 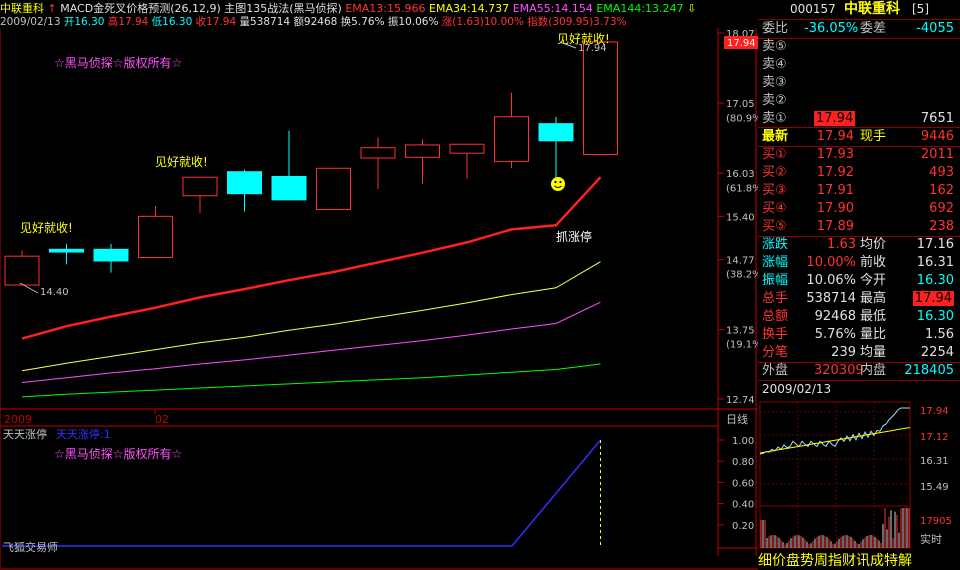 What do you see at coordinates (858, 298) in the screenshot?
I see `stat-row: 总手 538714 最高 17.94` at bounding box center [858, 298].